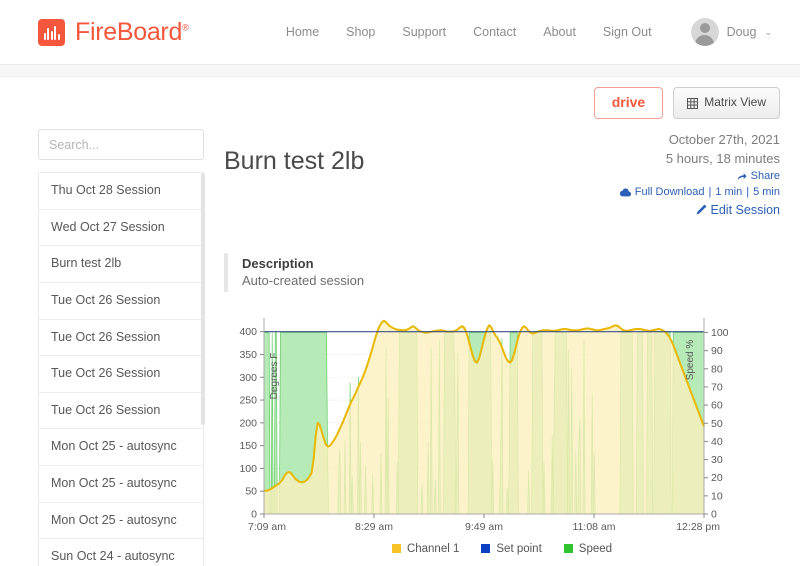  I want to click on matrix-view-label: Matrix View, so click(735, 102).